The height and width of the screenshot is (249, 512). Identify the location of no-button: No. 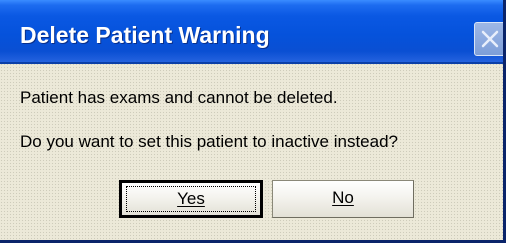
(343, 199).